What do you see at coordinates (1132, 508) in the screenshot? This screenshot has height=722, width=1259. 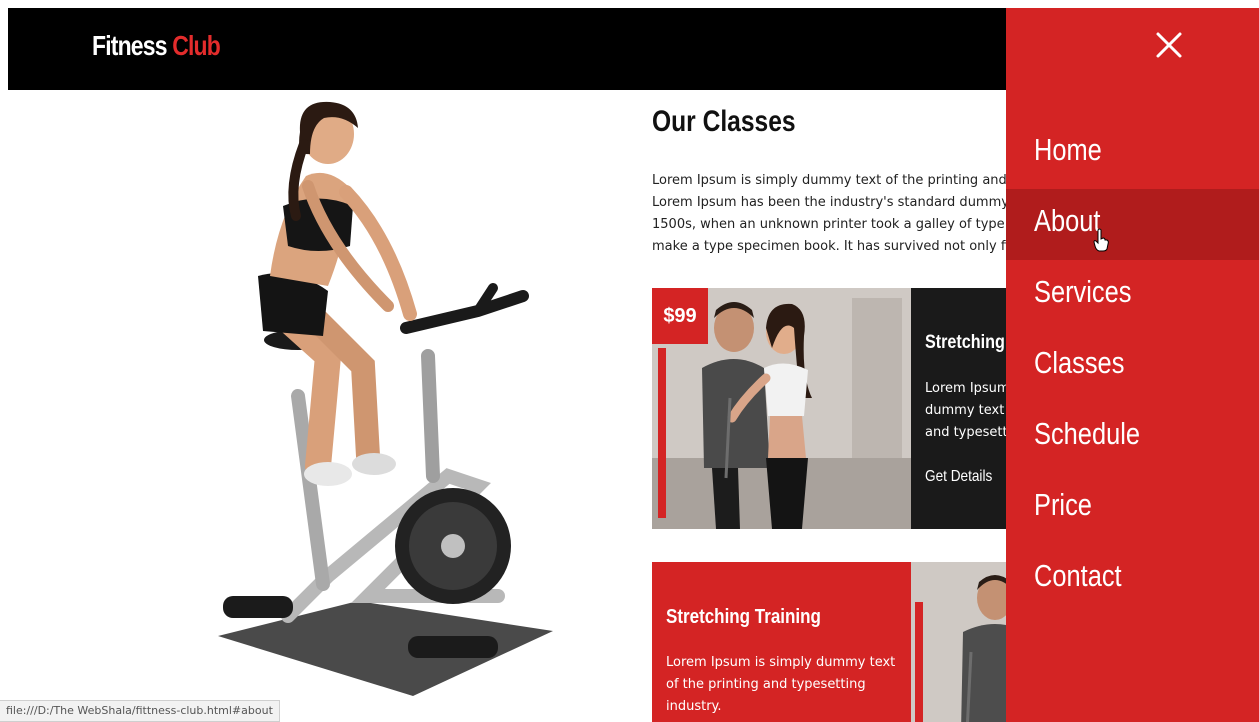 I see `nav-item-price: Price` at bounding box center [1132, 508].